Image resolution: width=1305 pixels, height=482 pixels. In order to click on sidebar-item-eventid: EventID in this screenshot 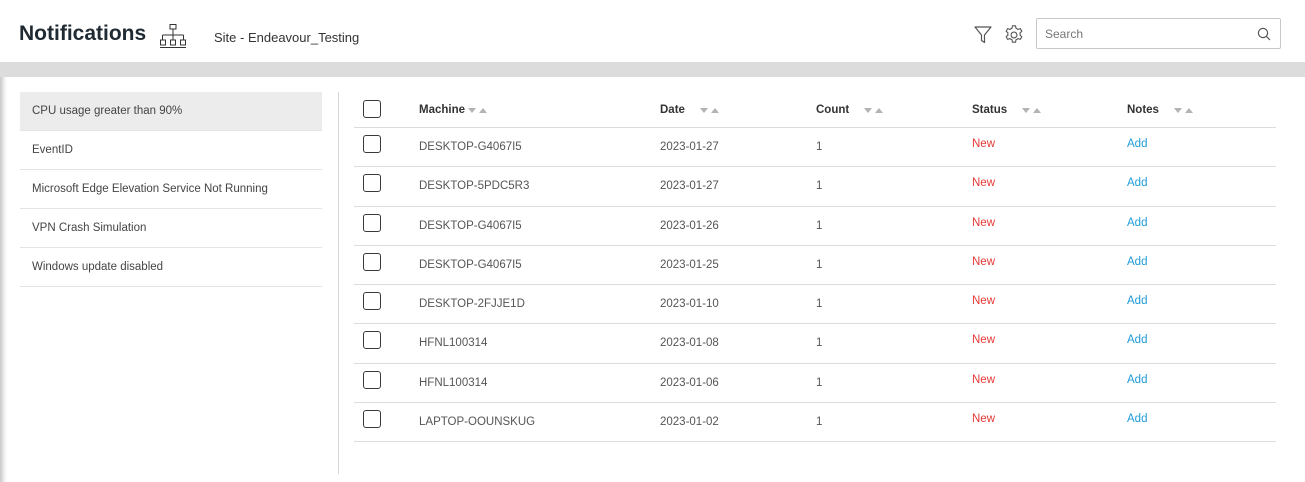, I will do `click(171, 150)`.